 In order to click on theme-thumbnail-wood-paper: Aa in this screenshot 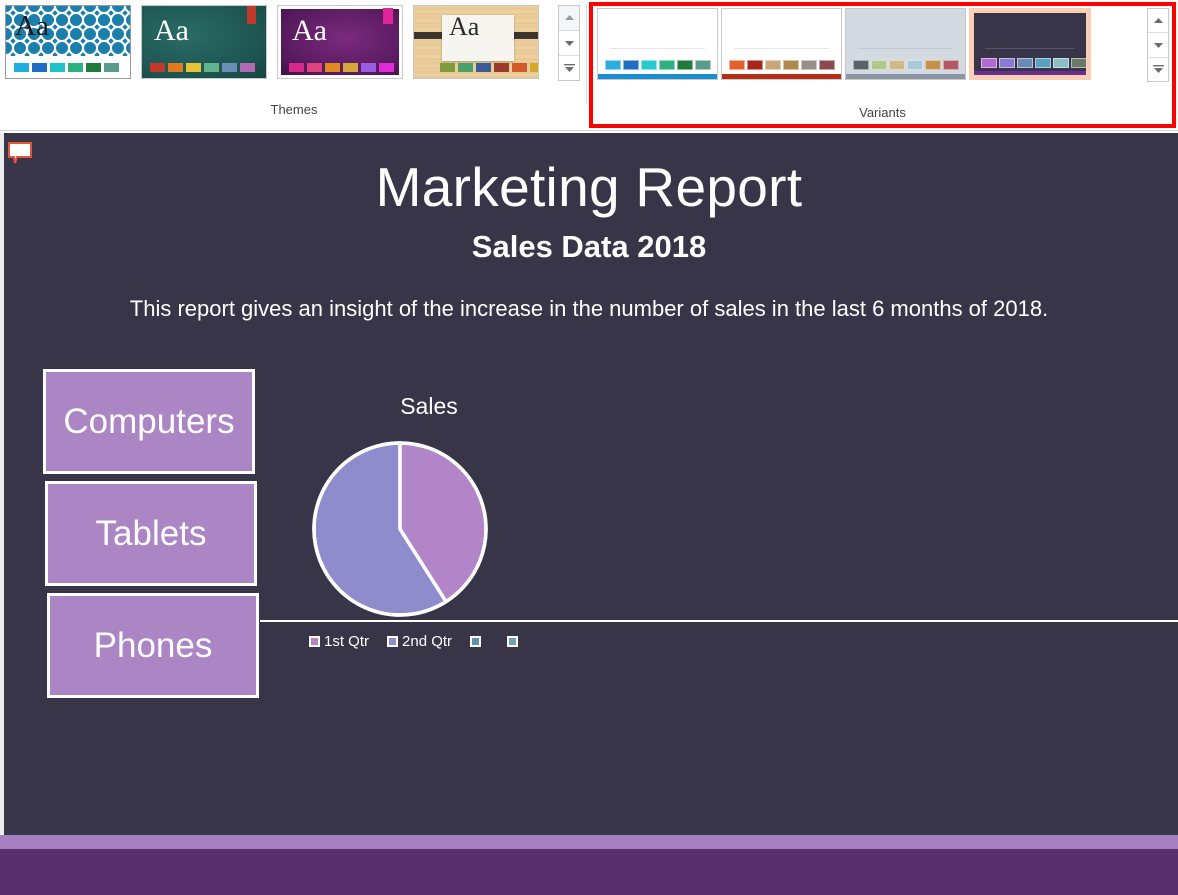, I will do `click(476, 42)`.